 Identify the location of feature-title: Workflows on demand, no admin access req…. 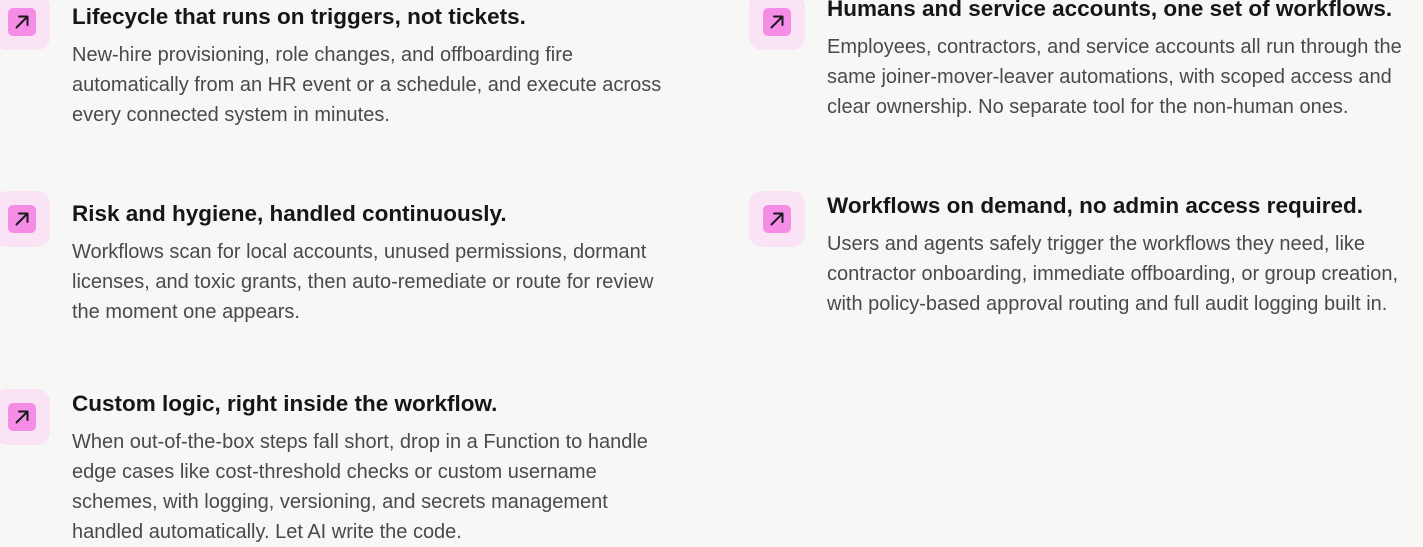
(1095, 205).